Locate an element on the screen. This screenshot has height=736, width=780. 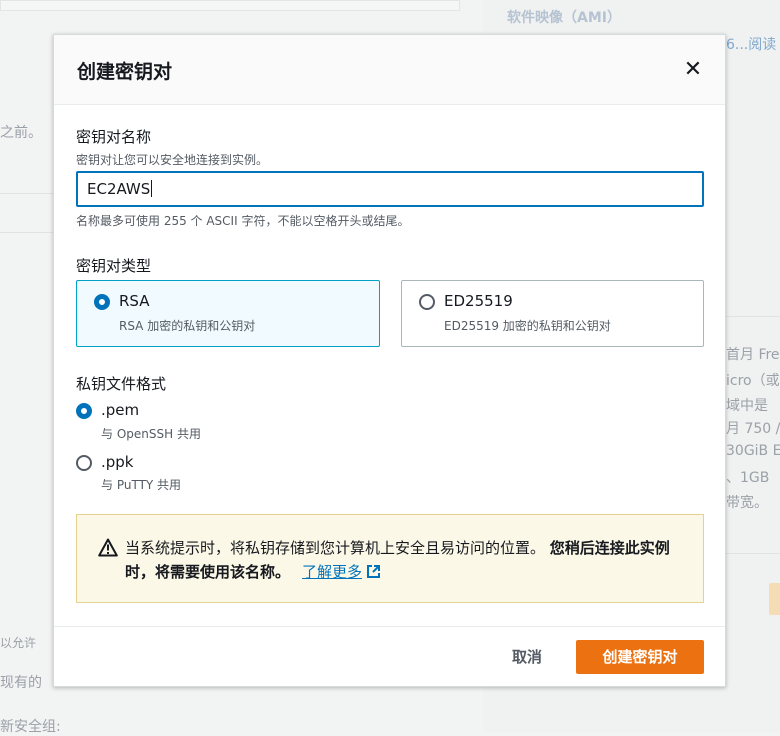
warning-icon is located at coordinates (108, 547).